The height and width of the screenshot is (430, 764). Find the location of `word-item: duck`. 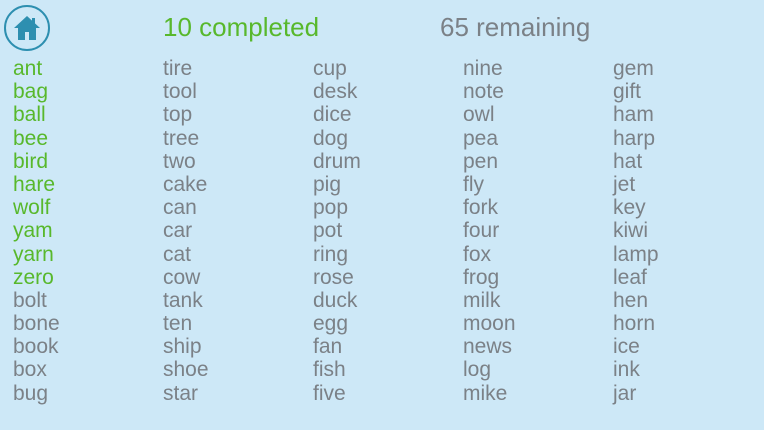

word-item: duck is located at coordinates (337, 300).